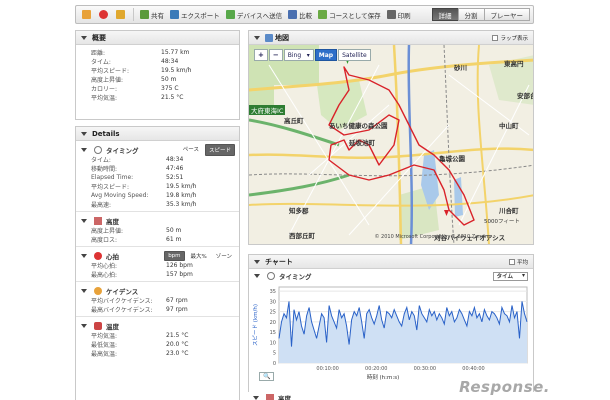 The width and height of the screenshot is (610, 400). Describe the element at coordinates (191, 150) in the screenshot. I see `pace-toggle: ペース` at that location.